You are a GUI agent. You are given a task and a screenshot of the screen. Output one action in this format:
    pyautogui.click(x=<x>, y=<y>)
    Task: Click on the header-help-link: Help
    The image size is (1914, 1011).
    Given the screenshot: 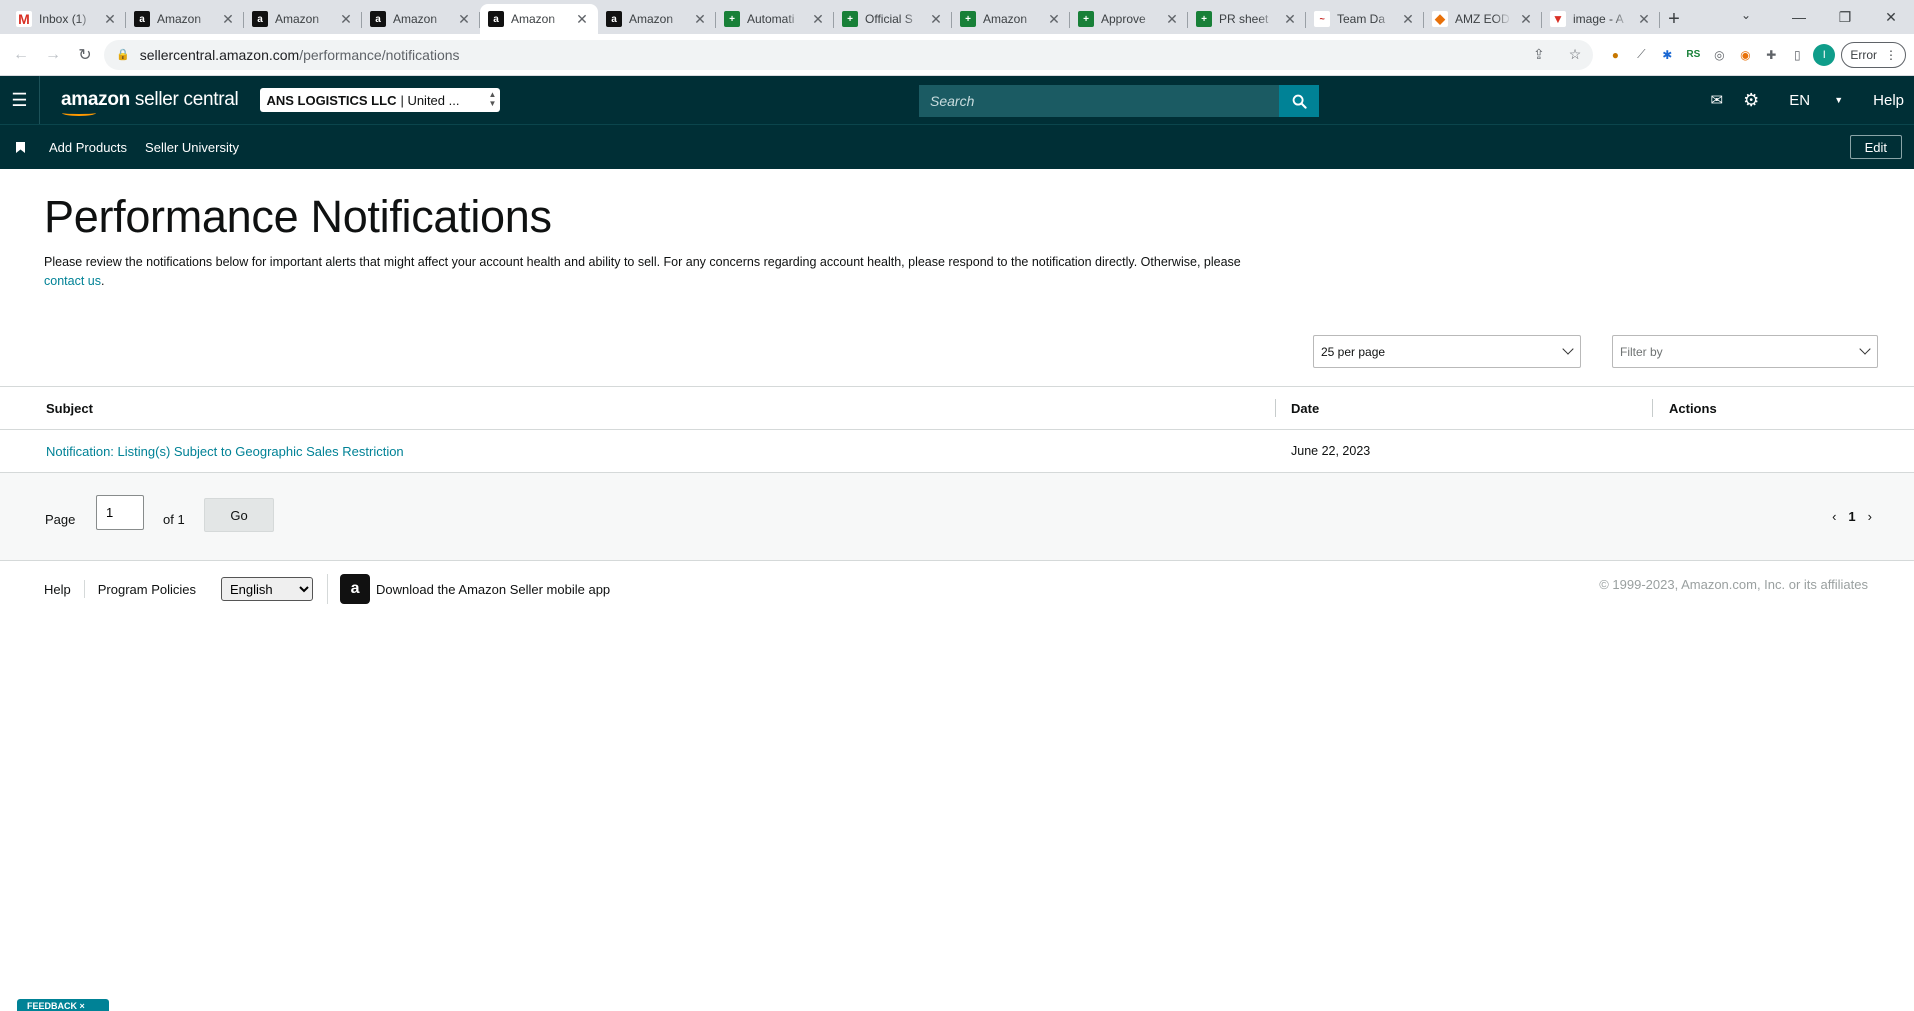 What is the action you would take?
    pyautogui.click(x=1888, y=100)
    